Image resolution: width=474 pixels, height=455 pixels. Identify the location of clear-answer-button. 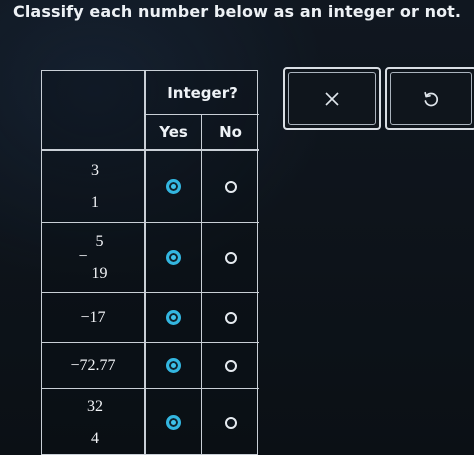
(332, 98).